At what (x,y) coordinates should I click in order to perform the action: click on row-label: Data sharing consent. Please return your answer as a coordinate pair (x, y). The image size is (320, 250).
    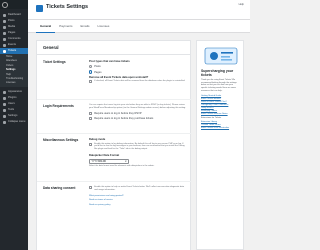
    Looking at the image, I should click on (59, 188).